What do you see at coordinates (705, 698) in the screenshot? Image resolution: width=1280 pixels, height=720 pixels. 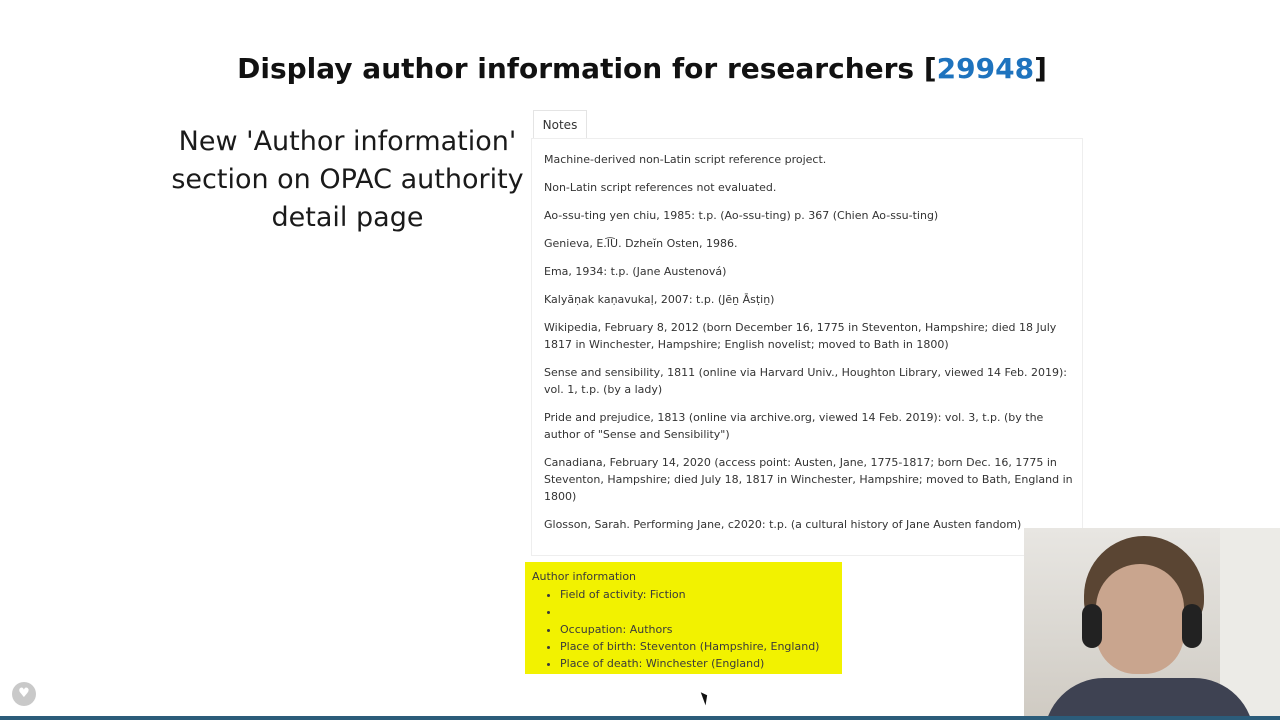 I see `mouse-cursor-icon` at bounding box center [705, 698].